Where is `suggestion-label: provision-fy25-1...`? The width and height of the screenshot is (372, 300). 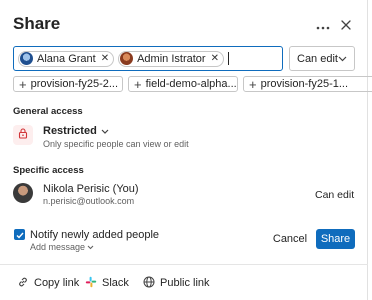 suggestion-label: provision-fy25-1... is located at coordinates (304, 84).